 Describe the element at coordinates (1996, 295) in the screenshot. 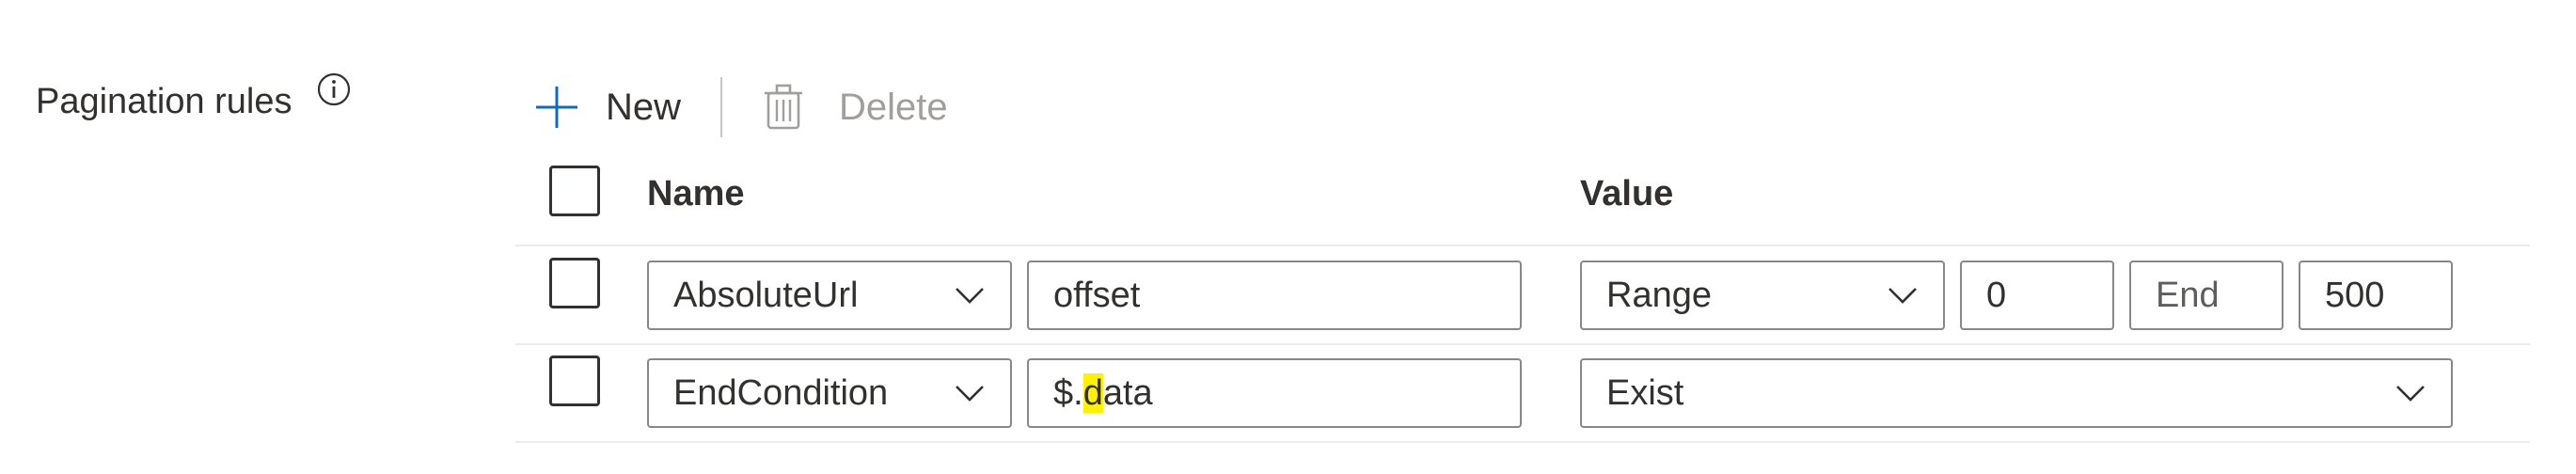

I see `row-1-range-start-text: 0` at that location.